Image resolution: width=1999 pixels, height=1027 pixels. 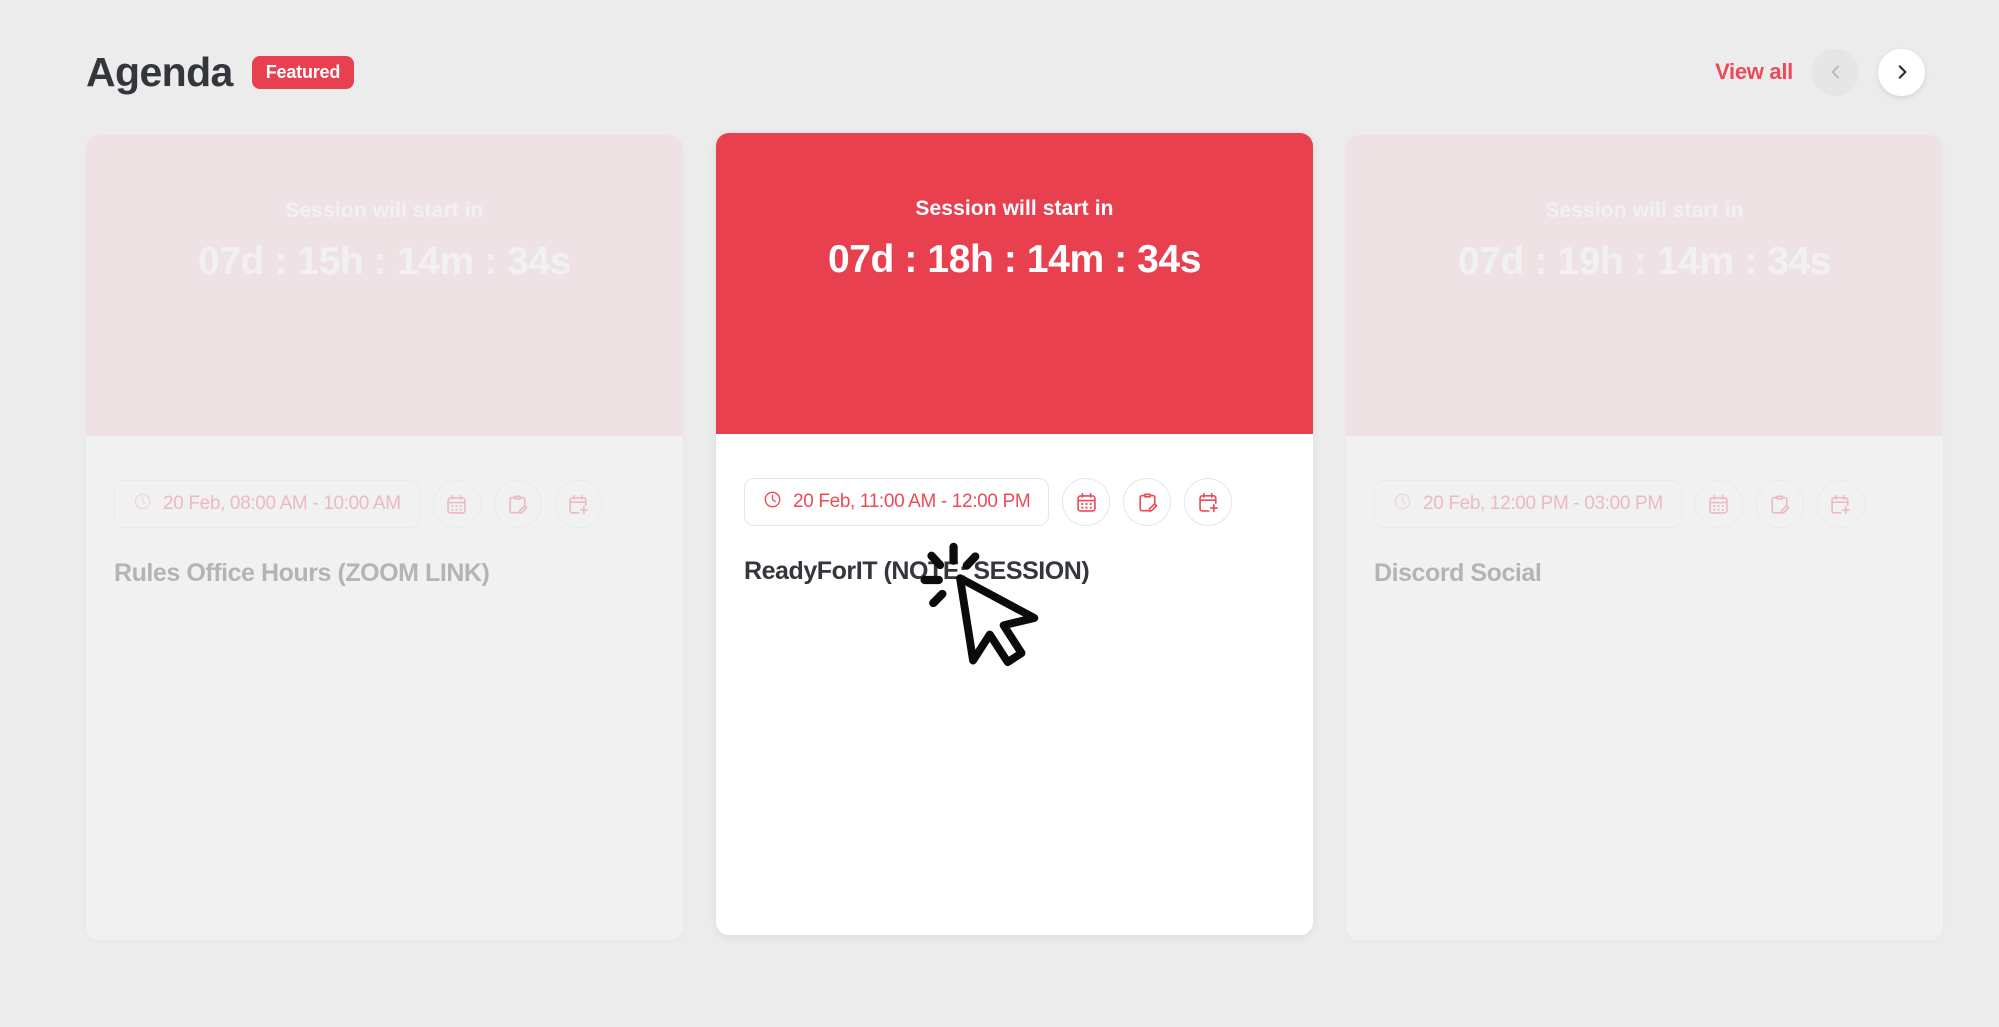 What do you see at coordinates (302, 573) in the screenshot?
I see `session-title: Rules Office Hours (ZOOM LINK)` at bounding box center [302, 573].